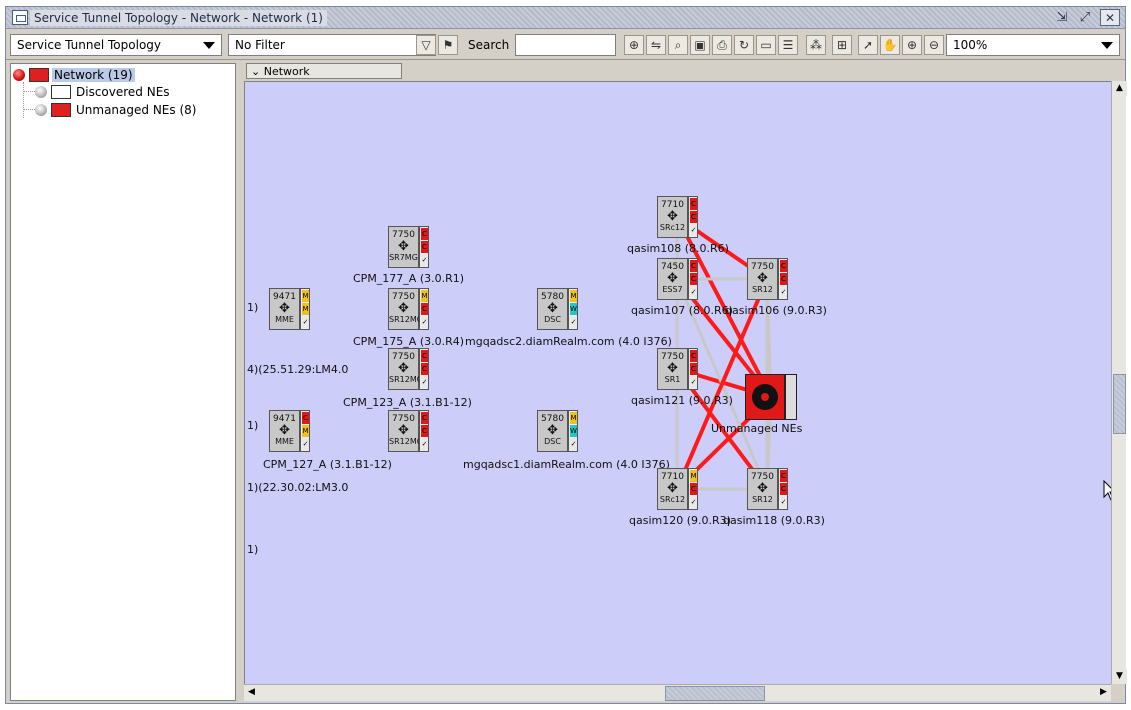 The height and width of the screenshot is (710, 1131). What do you see at coordinates (327, 464) in the screenshot?
I see `ne-label: CPM_127_A (3.1.B1-12)` at bounding box center [327, 464].